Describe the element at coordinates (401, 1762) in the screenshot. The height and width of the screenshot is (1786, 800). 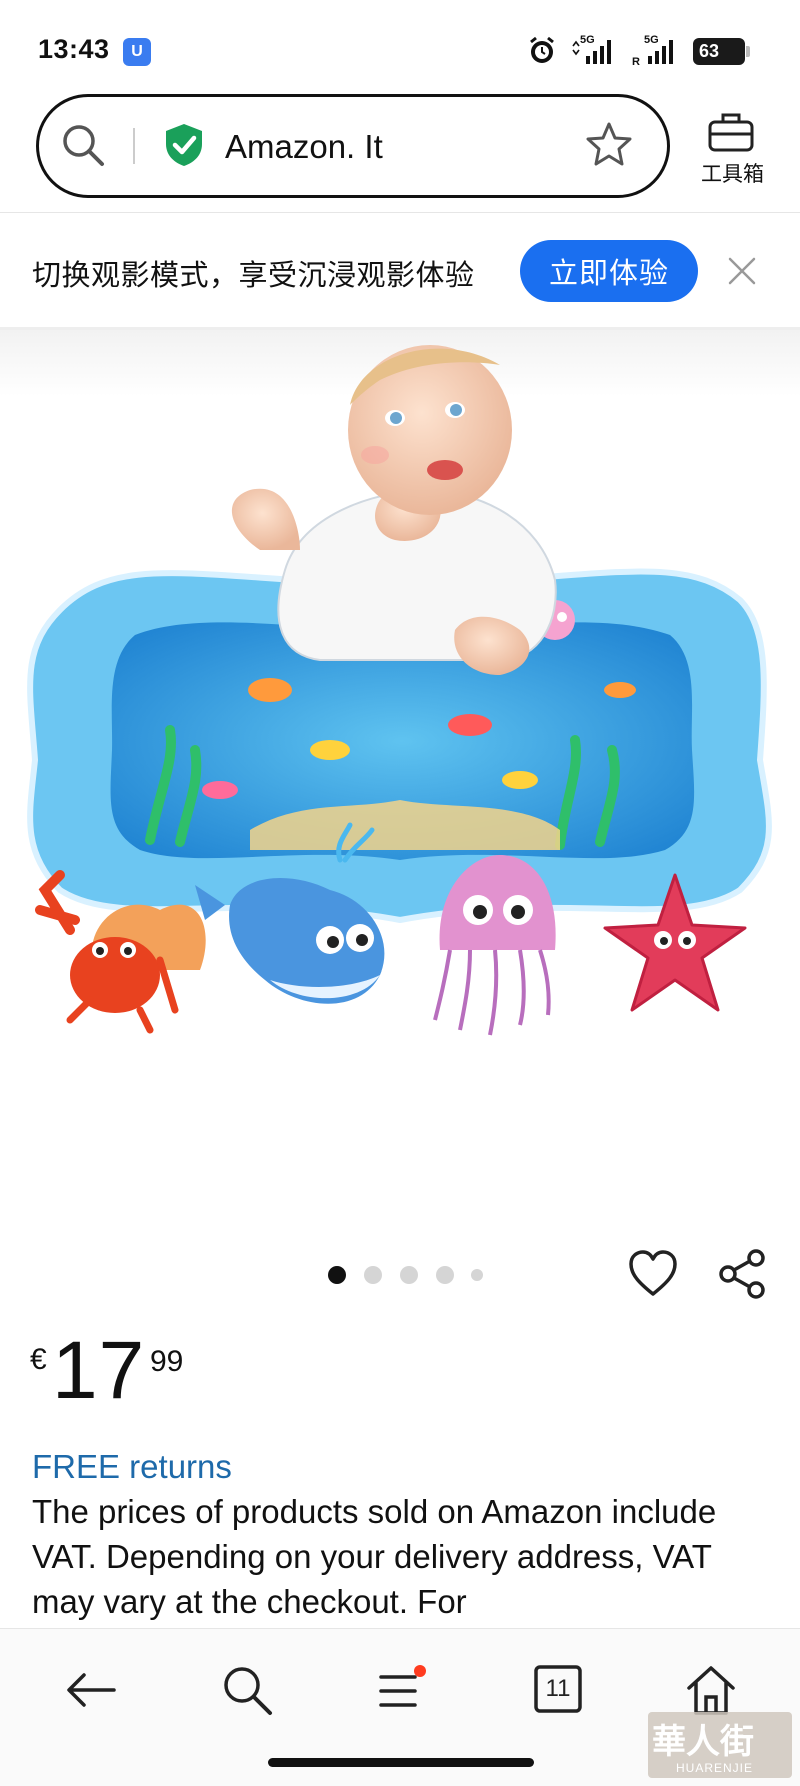
I see `home-indicator-bar` at that location.